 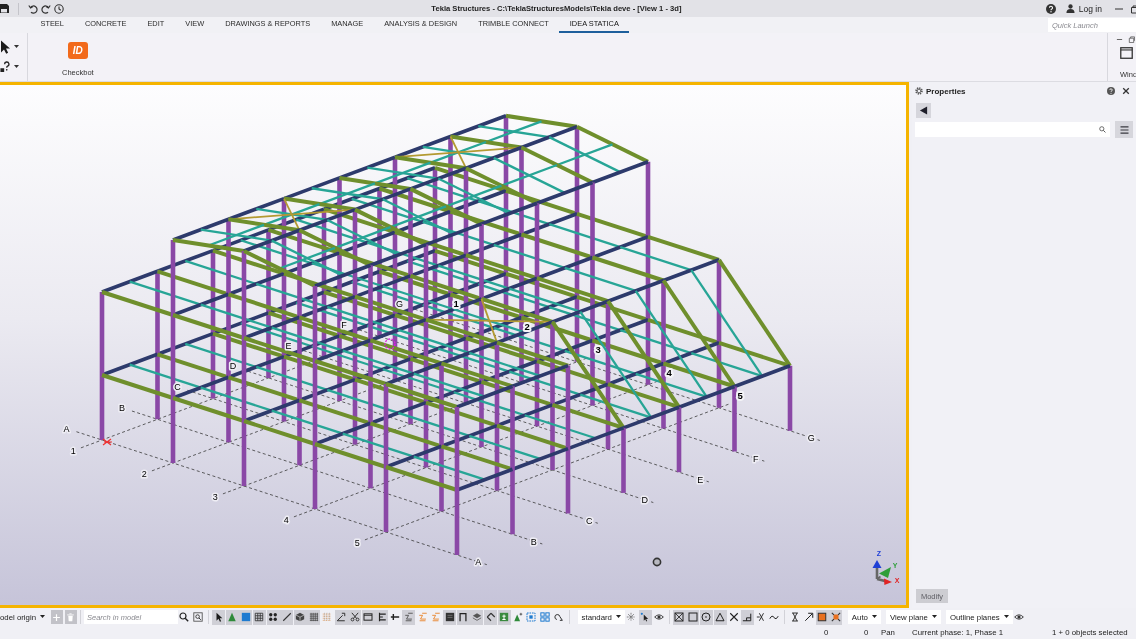 I want to click on zoom-box-icon, so click(x=198, y=617).